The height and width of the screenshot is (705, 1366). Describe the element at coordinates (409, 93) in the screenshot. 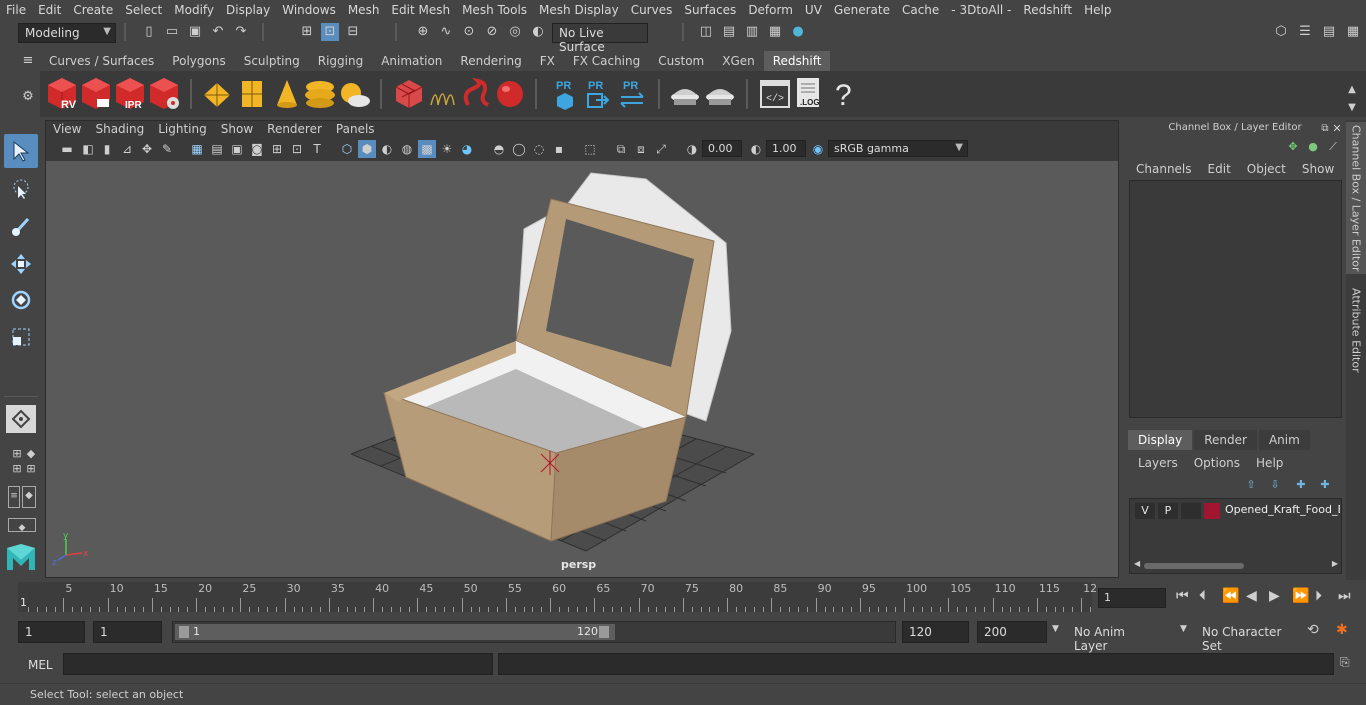

I see `redshift-proxy-button` at that location.